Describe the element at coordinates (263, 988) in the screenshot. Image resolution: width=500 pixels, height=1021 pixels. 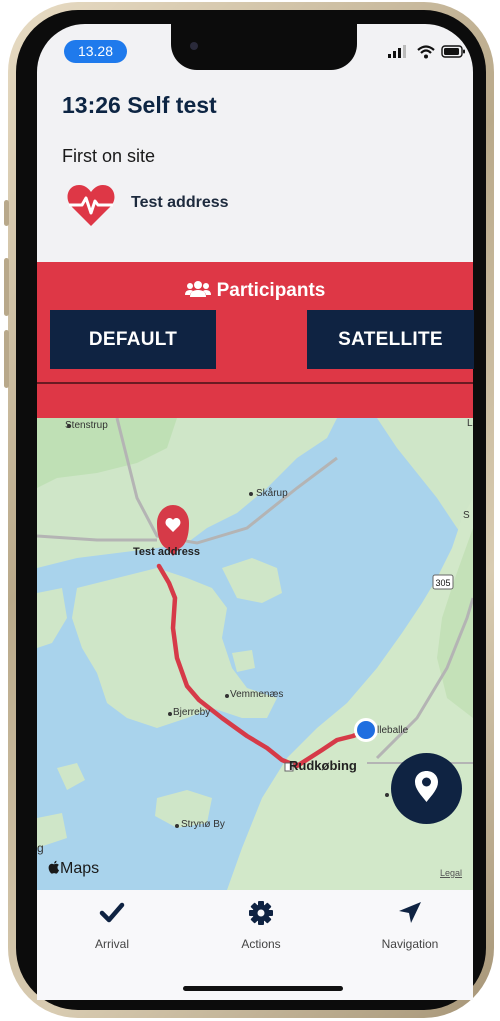
I see `home-indicator` at that location.